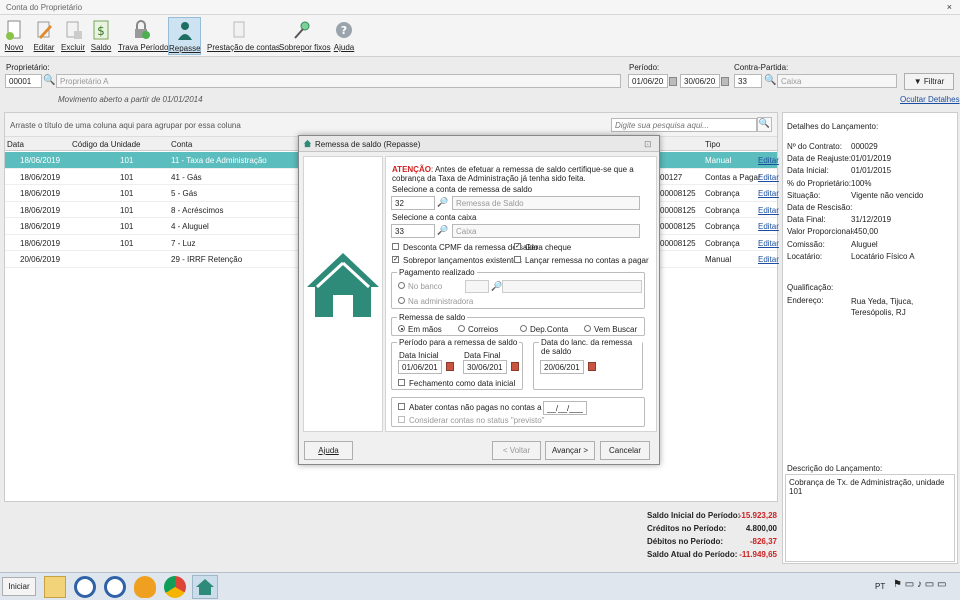 This screenshot has width=960, height=600. I want to click on cancel-button: Cancelar, so click(625, 450).